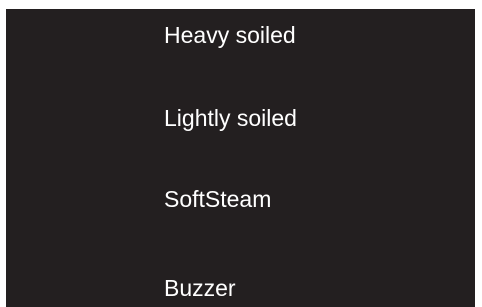 Image resolution: width=482 pixels, height=307 pixels. What do you see at coordinates (314, 286) in the screenshot?
I see `menu-item-buzzer: Buzzer` at bounding box center [314, 286].